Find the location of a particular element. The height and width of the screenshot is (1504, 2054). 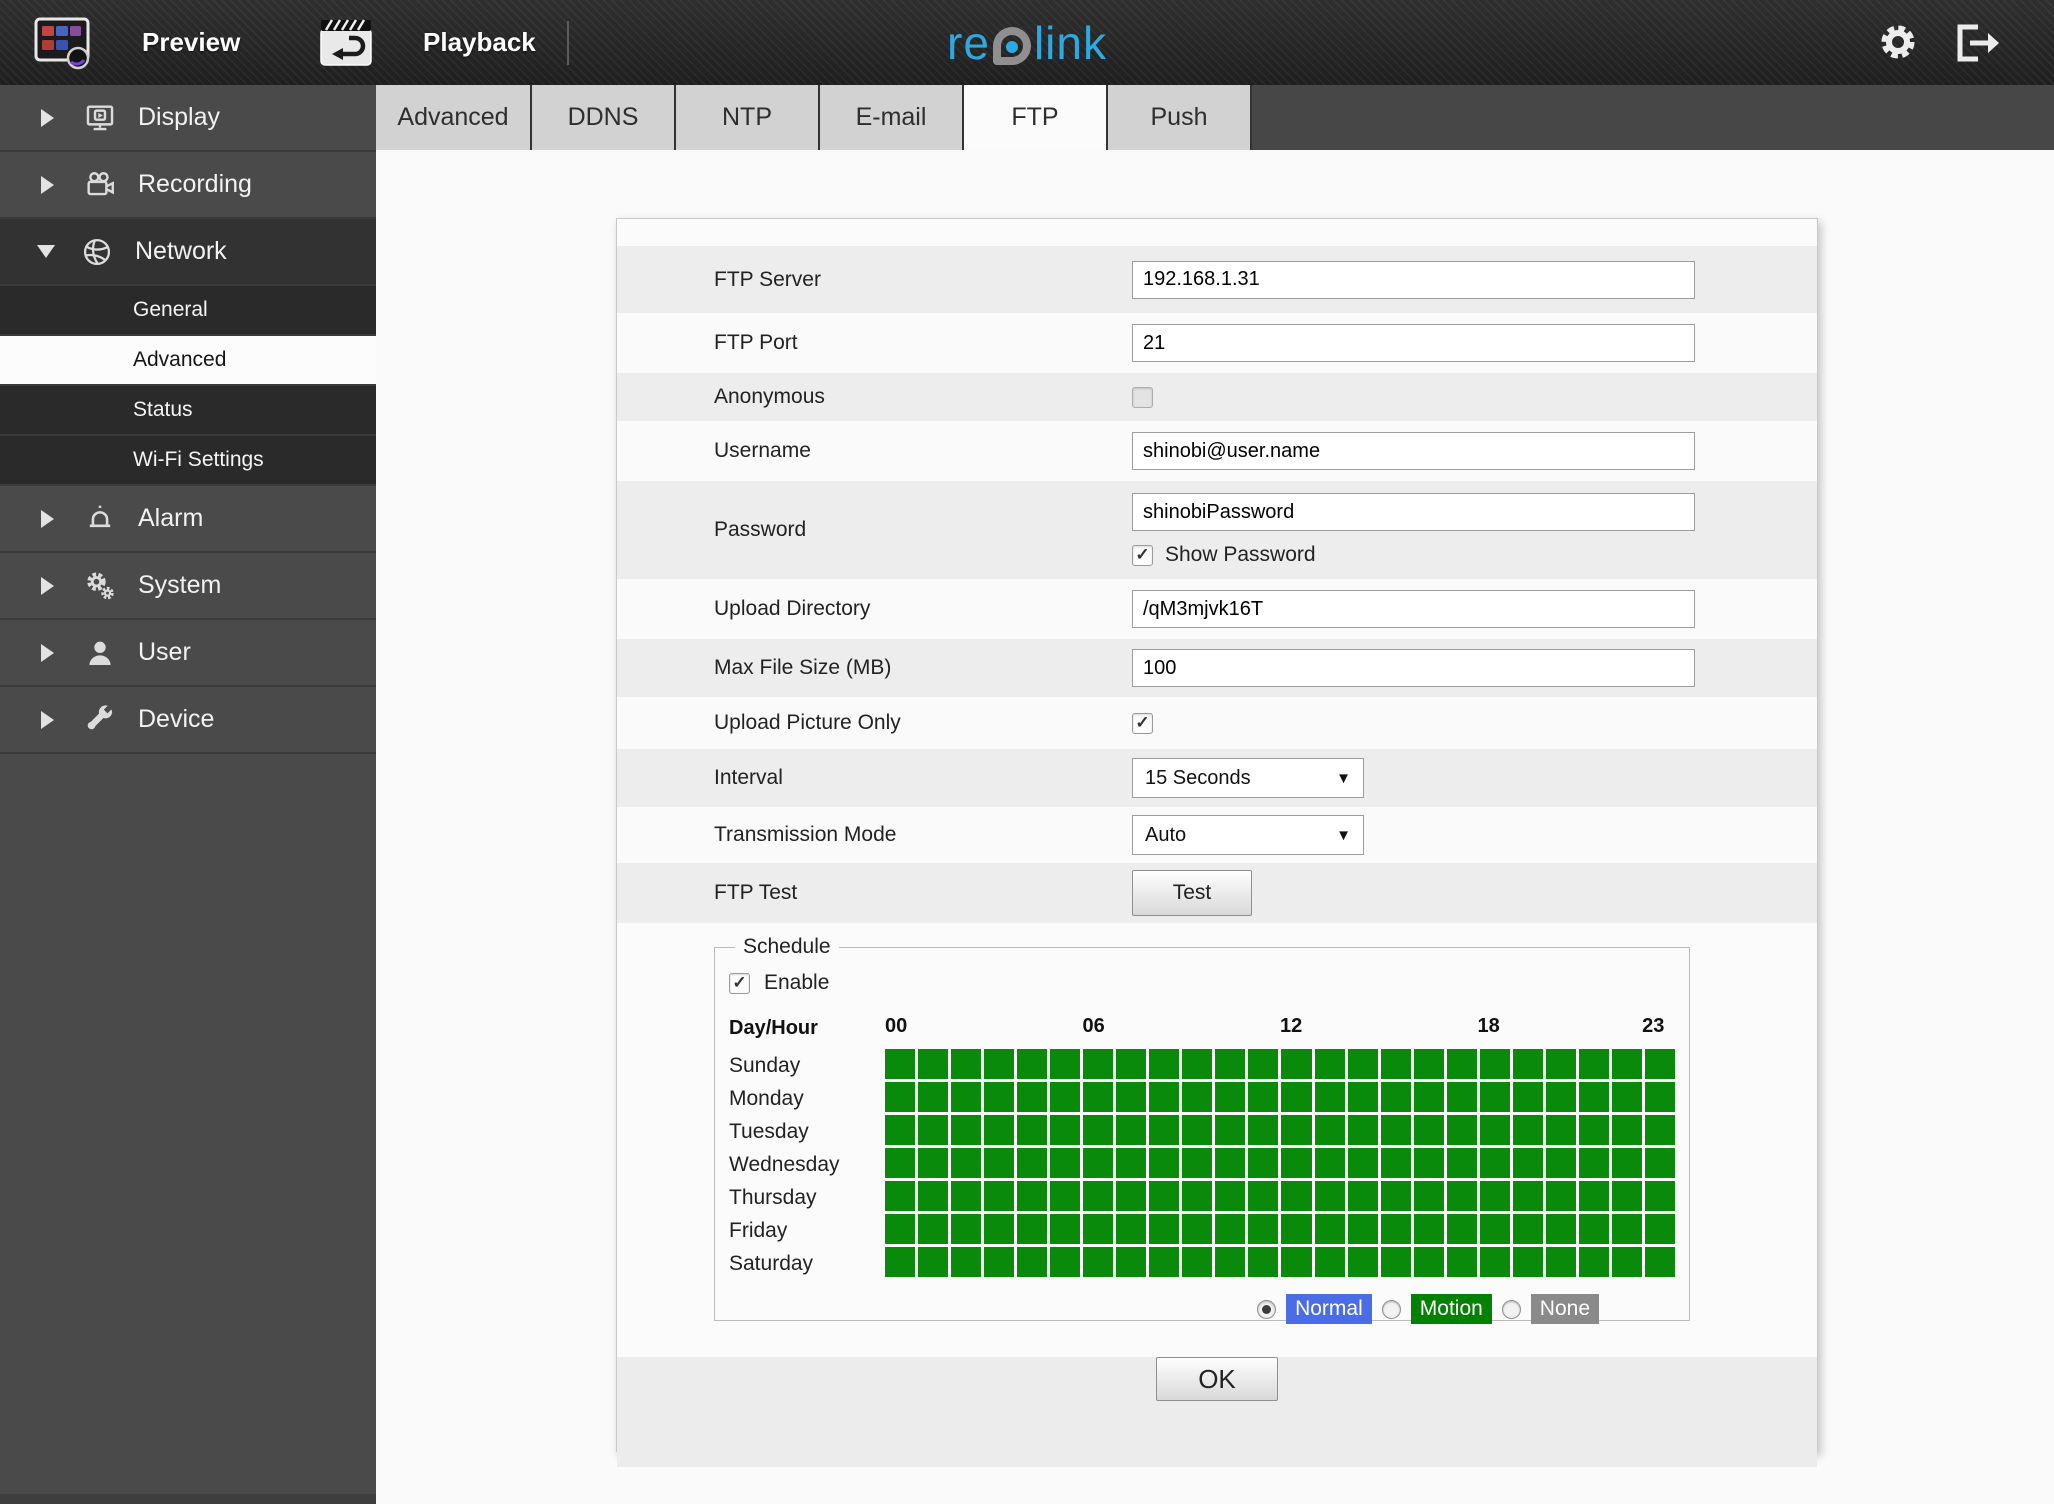

ok-button: OK is located at coordinates (1217, 1379).